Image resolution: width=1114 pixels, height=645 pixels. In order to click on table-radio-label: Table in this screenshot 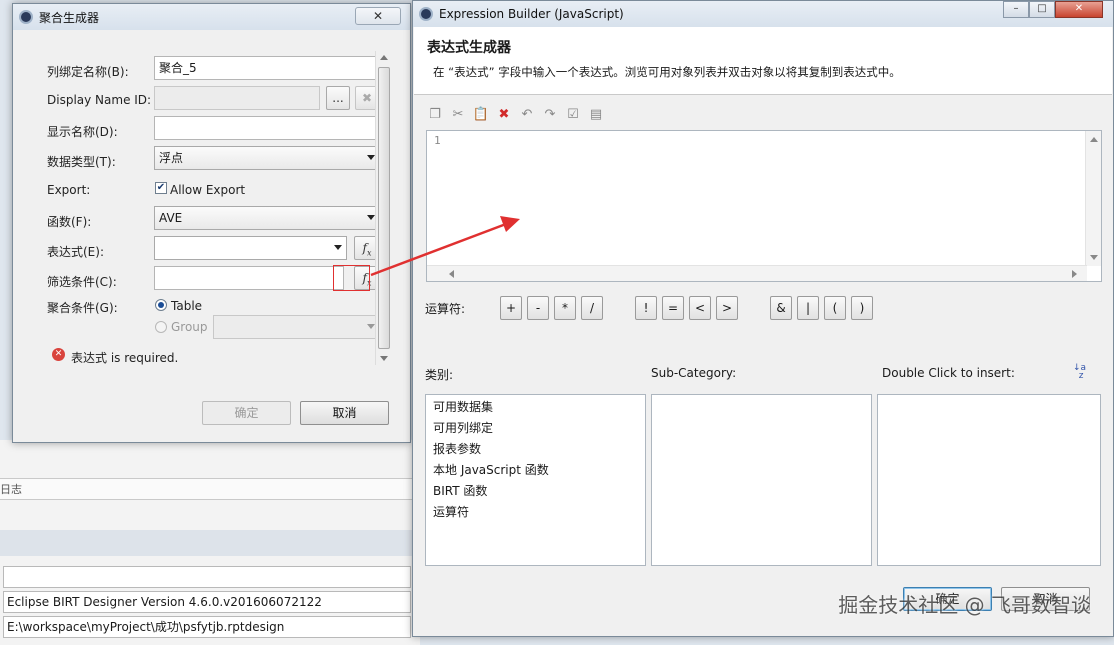, I will do `click(186, 306)`.